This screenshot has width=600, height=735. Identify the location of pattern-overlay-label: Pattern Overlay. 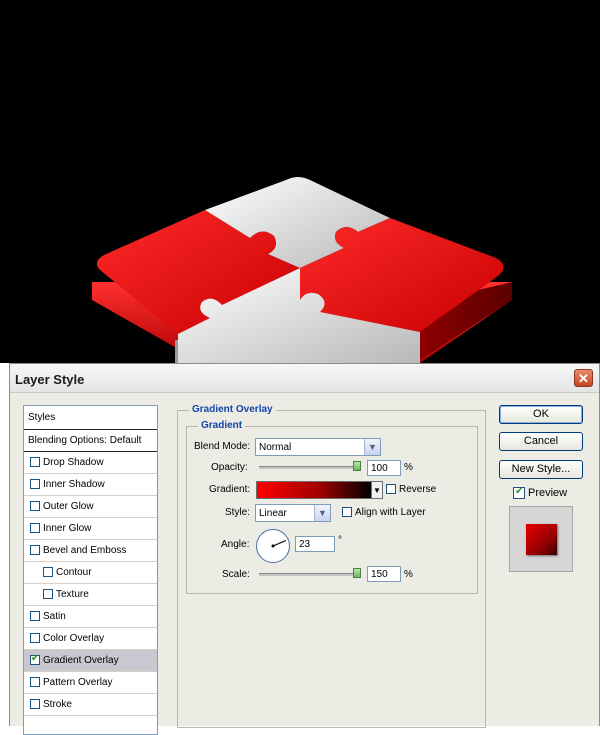
(78, 682).